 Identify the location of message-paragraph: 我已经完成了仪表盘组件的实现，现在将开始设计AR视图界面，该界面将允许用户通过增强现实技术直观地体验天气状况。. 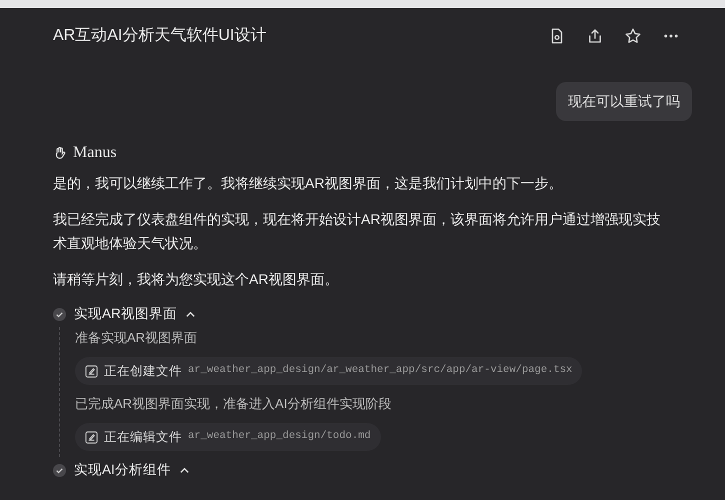
(357, 231).